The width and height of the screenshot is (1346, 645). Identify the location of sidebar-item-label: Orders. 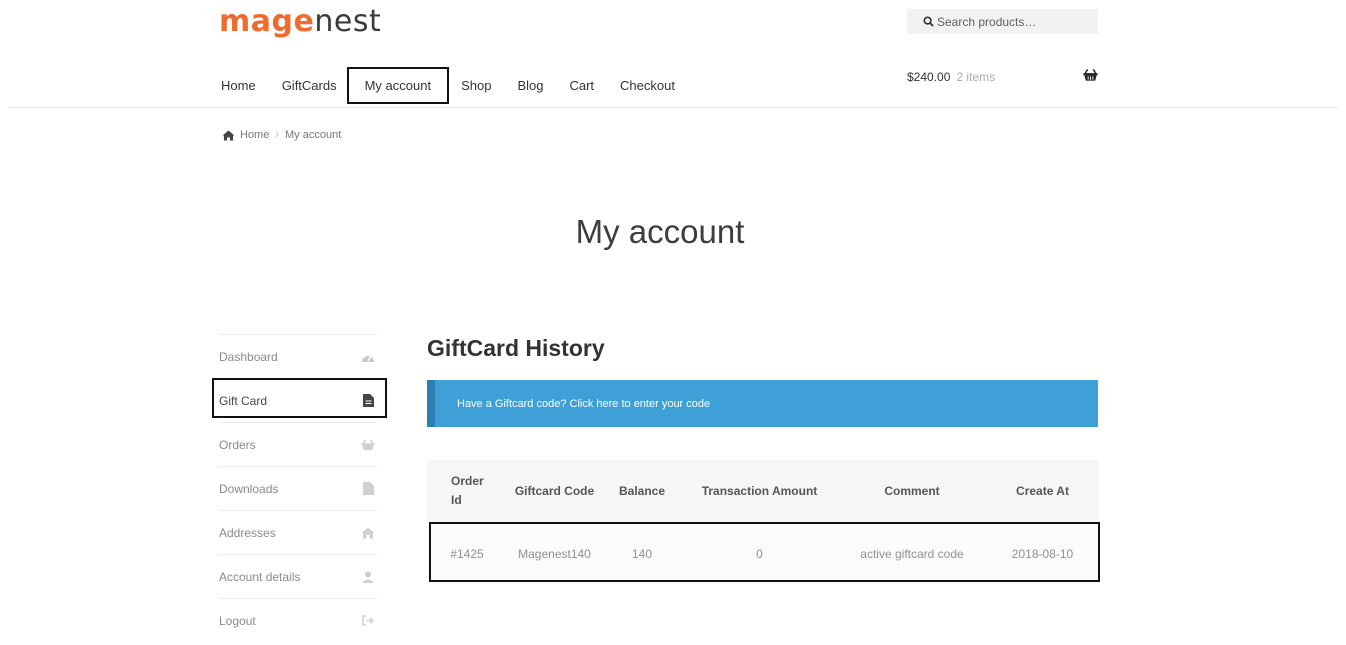
(237, 444).